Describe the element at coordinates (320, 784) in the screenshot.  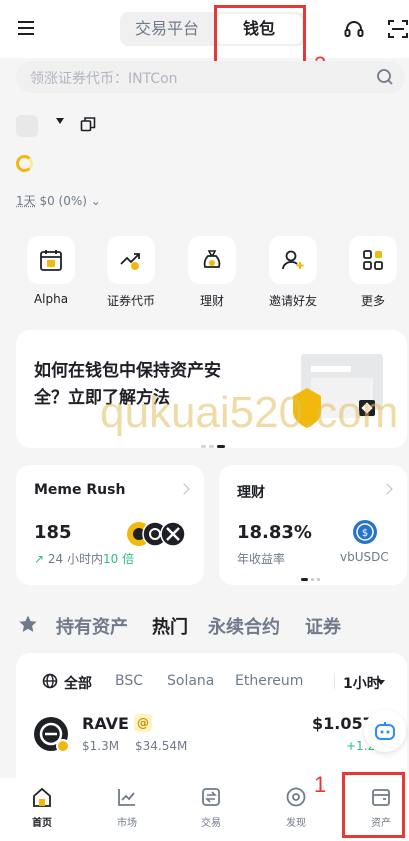
I see `annotation-number-1: 1` at that location.